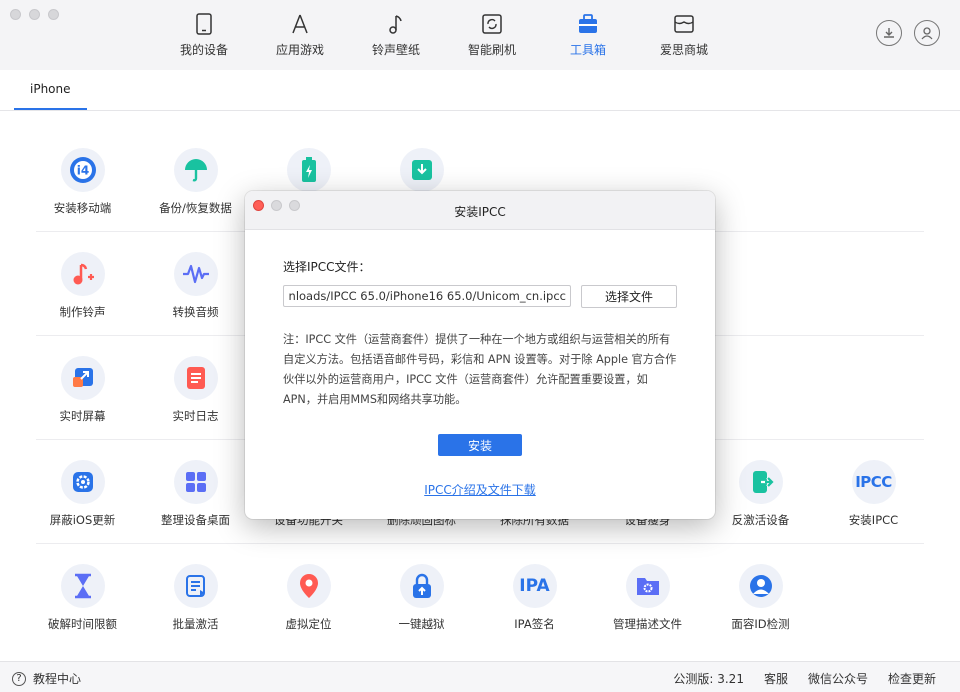 Image resolution: width=960 pixels, height=692 pixels. What do you see at coordinates (763, 482) in the screenshot?
I see `deactivate-phone-icon` at bounding box center [763, 482].